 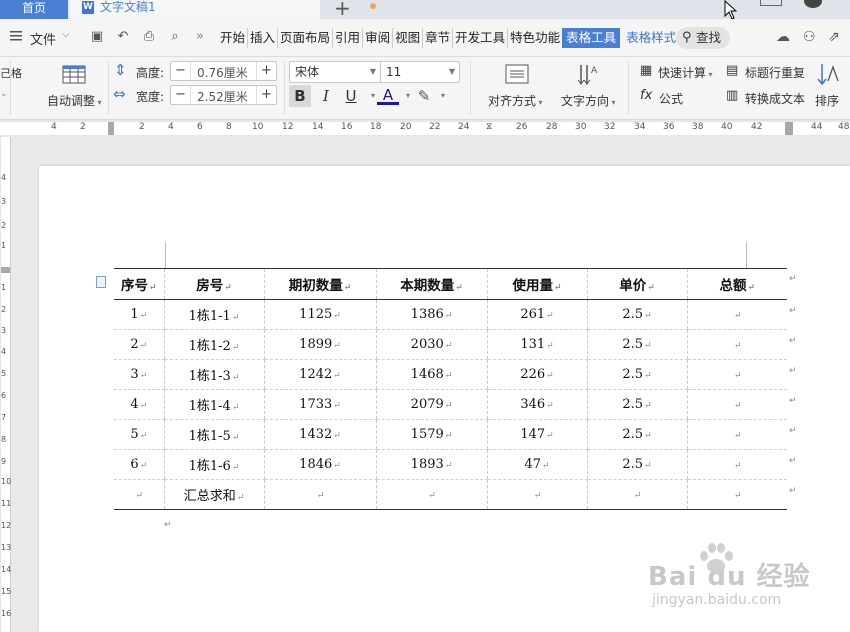 I want to click on table-cell: 1432↵, so click(x=319, y=434).